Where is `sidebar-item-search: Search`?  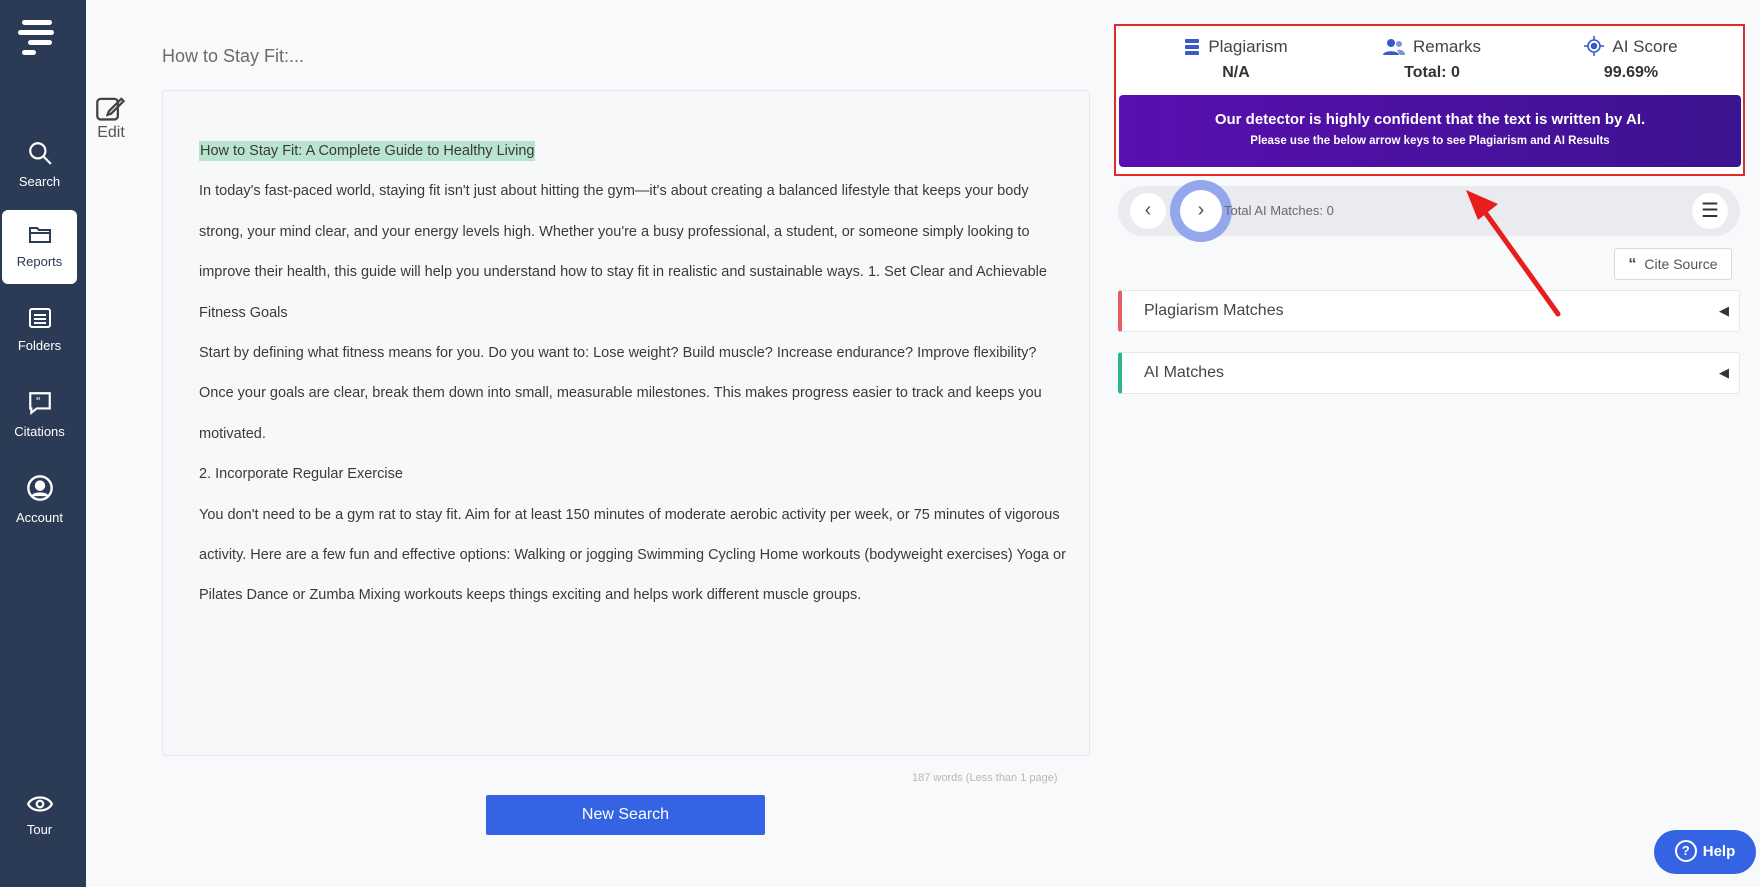 sidebar-item-search: Search is located at coordinates (39, 165).